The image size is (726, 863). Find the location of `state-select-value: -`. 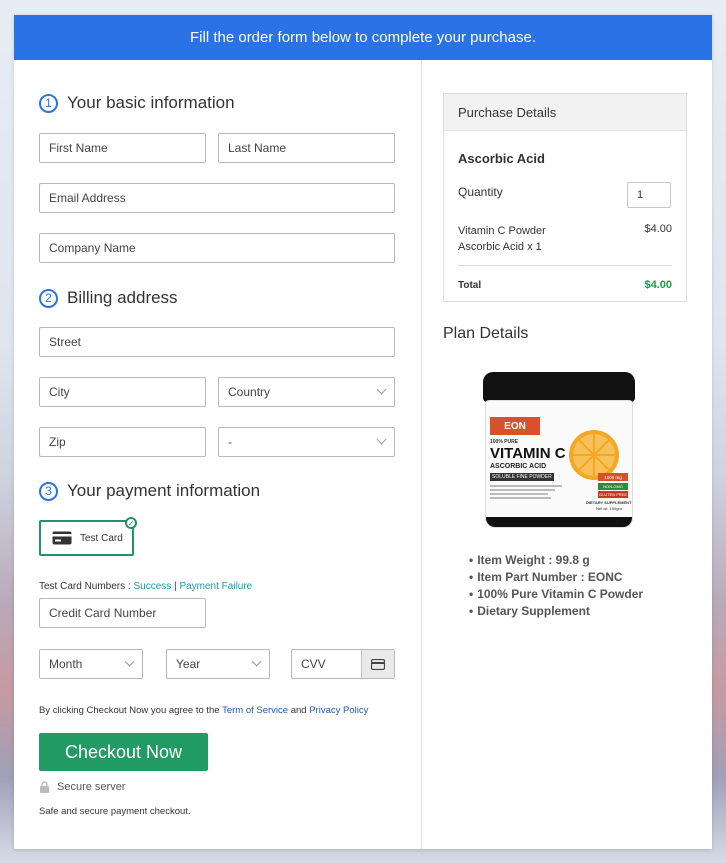

state-select-value: - is located at coordinates (230, 442).